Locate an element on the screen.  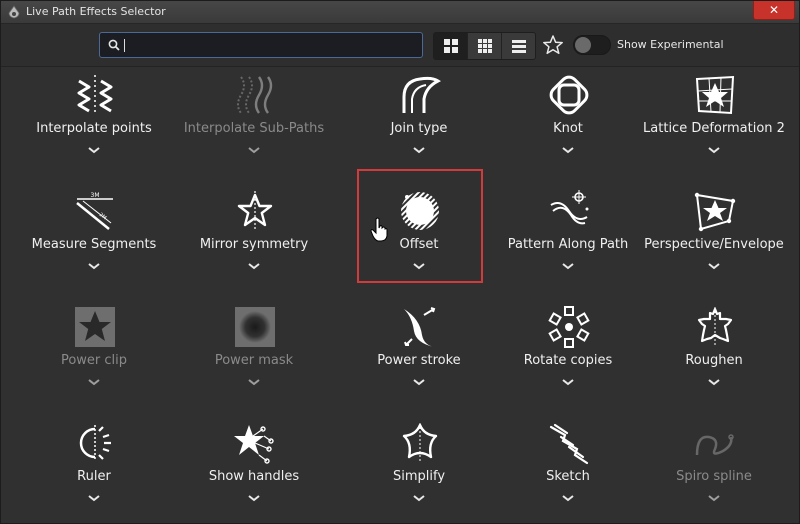
show-experimental-label: Show Experimental is located at coordinates (670, 44).